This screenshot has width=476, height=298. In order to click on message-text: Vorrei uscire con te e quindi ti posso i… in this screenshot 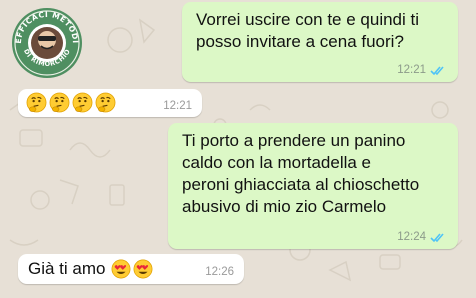, I will do `click(308, 30)`.